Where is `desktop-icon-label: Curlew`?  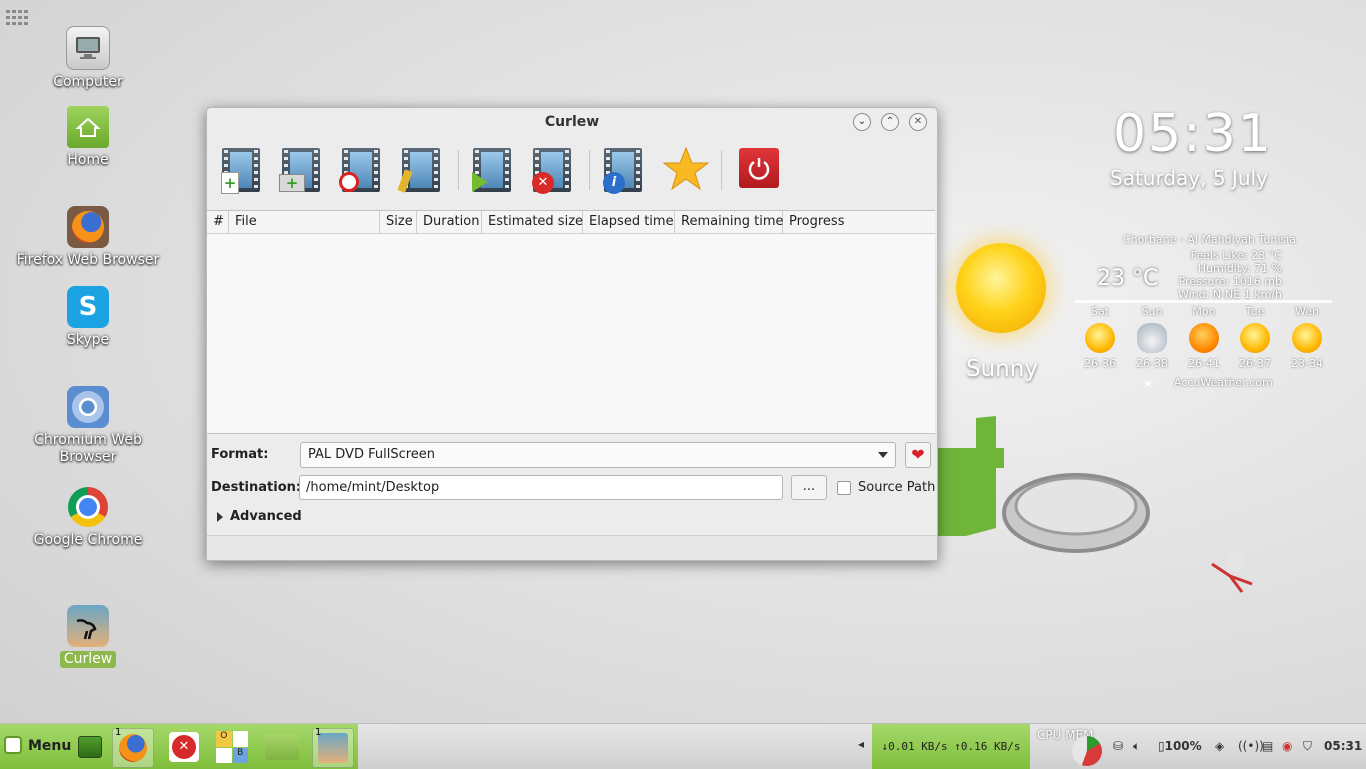 desktop-icon-label: Curlew is located at coordinates (88, 659).